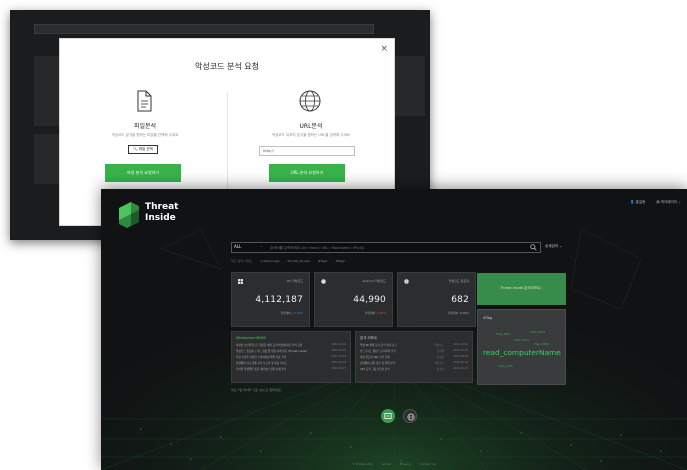 This screenshot has height=470, width=687. I want to click on stat-card-android: Android 악성코드 44,990 전일대비 -1.48%, so click(353, 299).